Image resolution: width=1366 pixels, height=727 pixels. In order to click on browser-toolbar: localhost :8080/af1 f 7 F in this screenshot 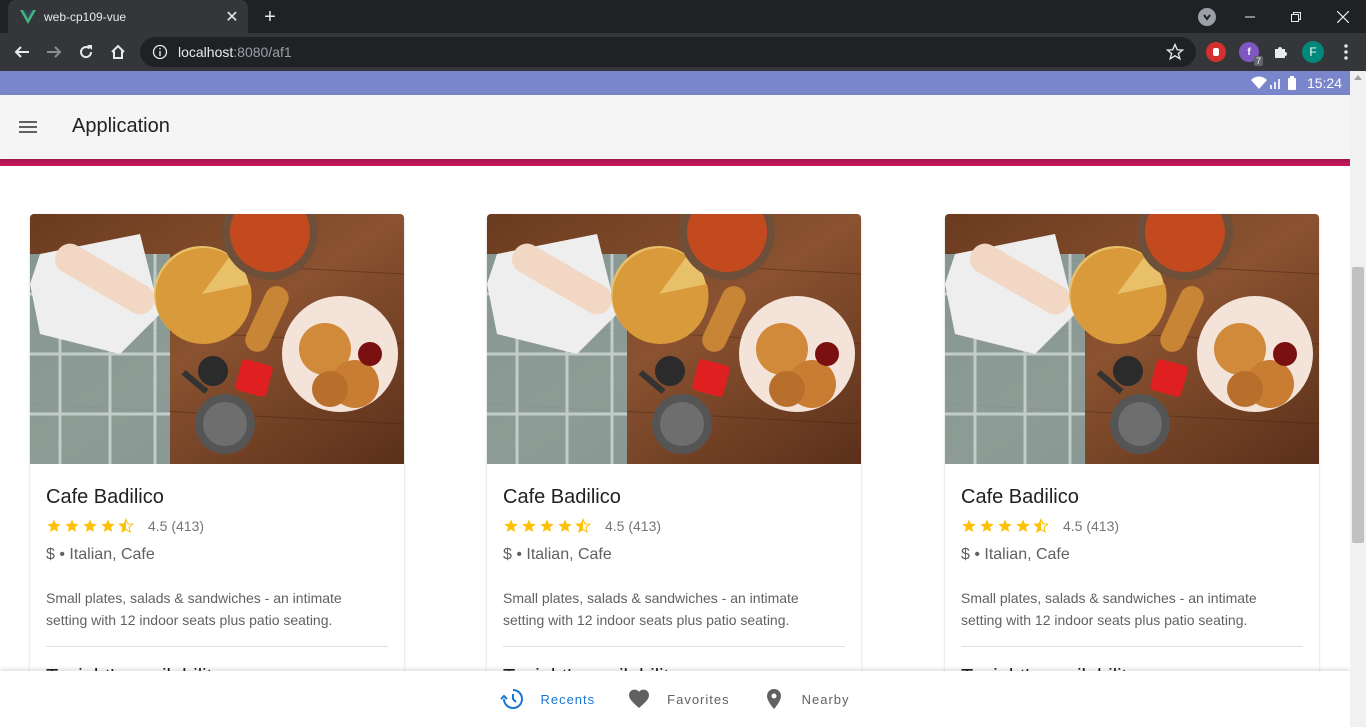, I will do `click(683, 52)`.